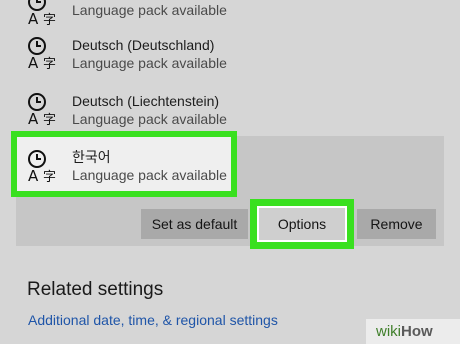 This screenshot has height=344, width=460. I want to click on options-button: Options, so click(302, 224).